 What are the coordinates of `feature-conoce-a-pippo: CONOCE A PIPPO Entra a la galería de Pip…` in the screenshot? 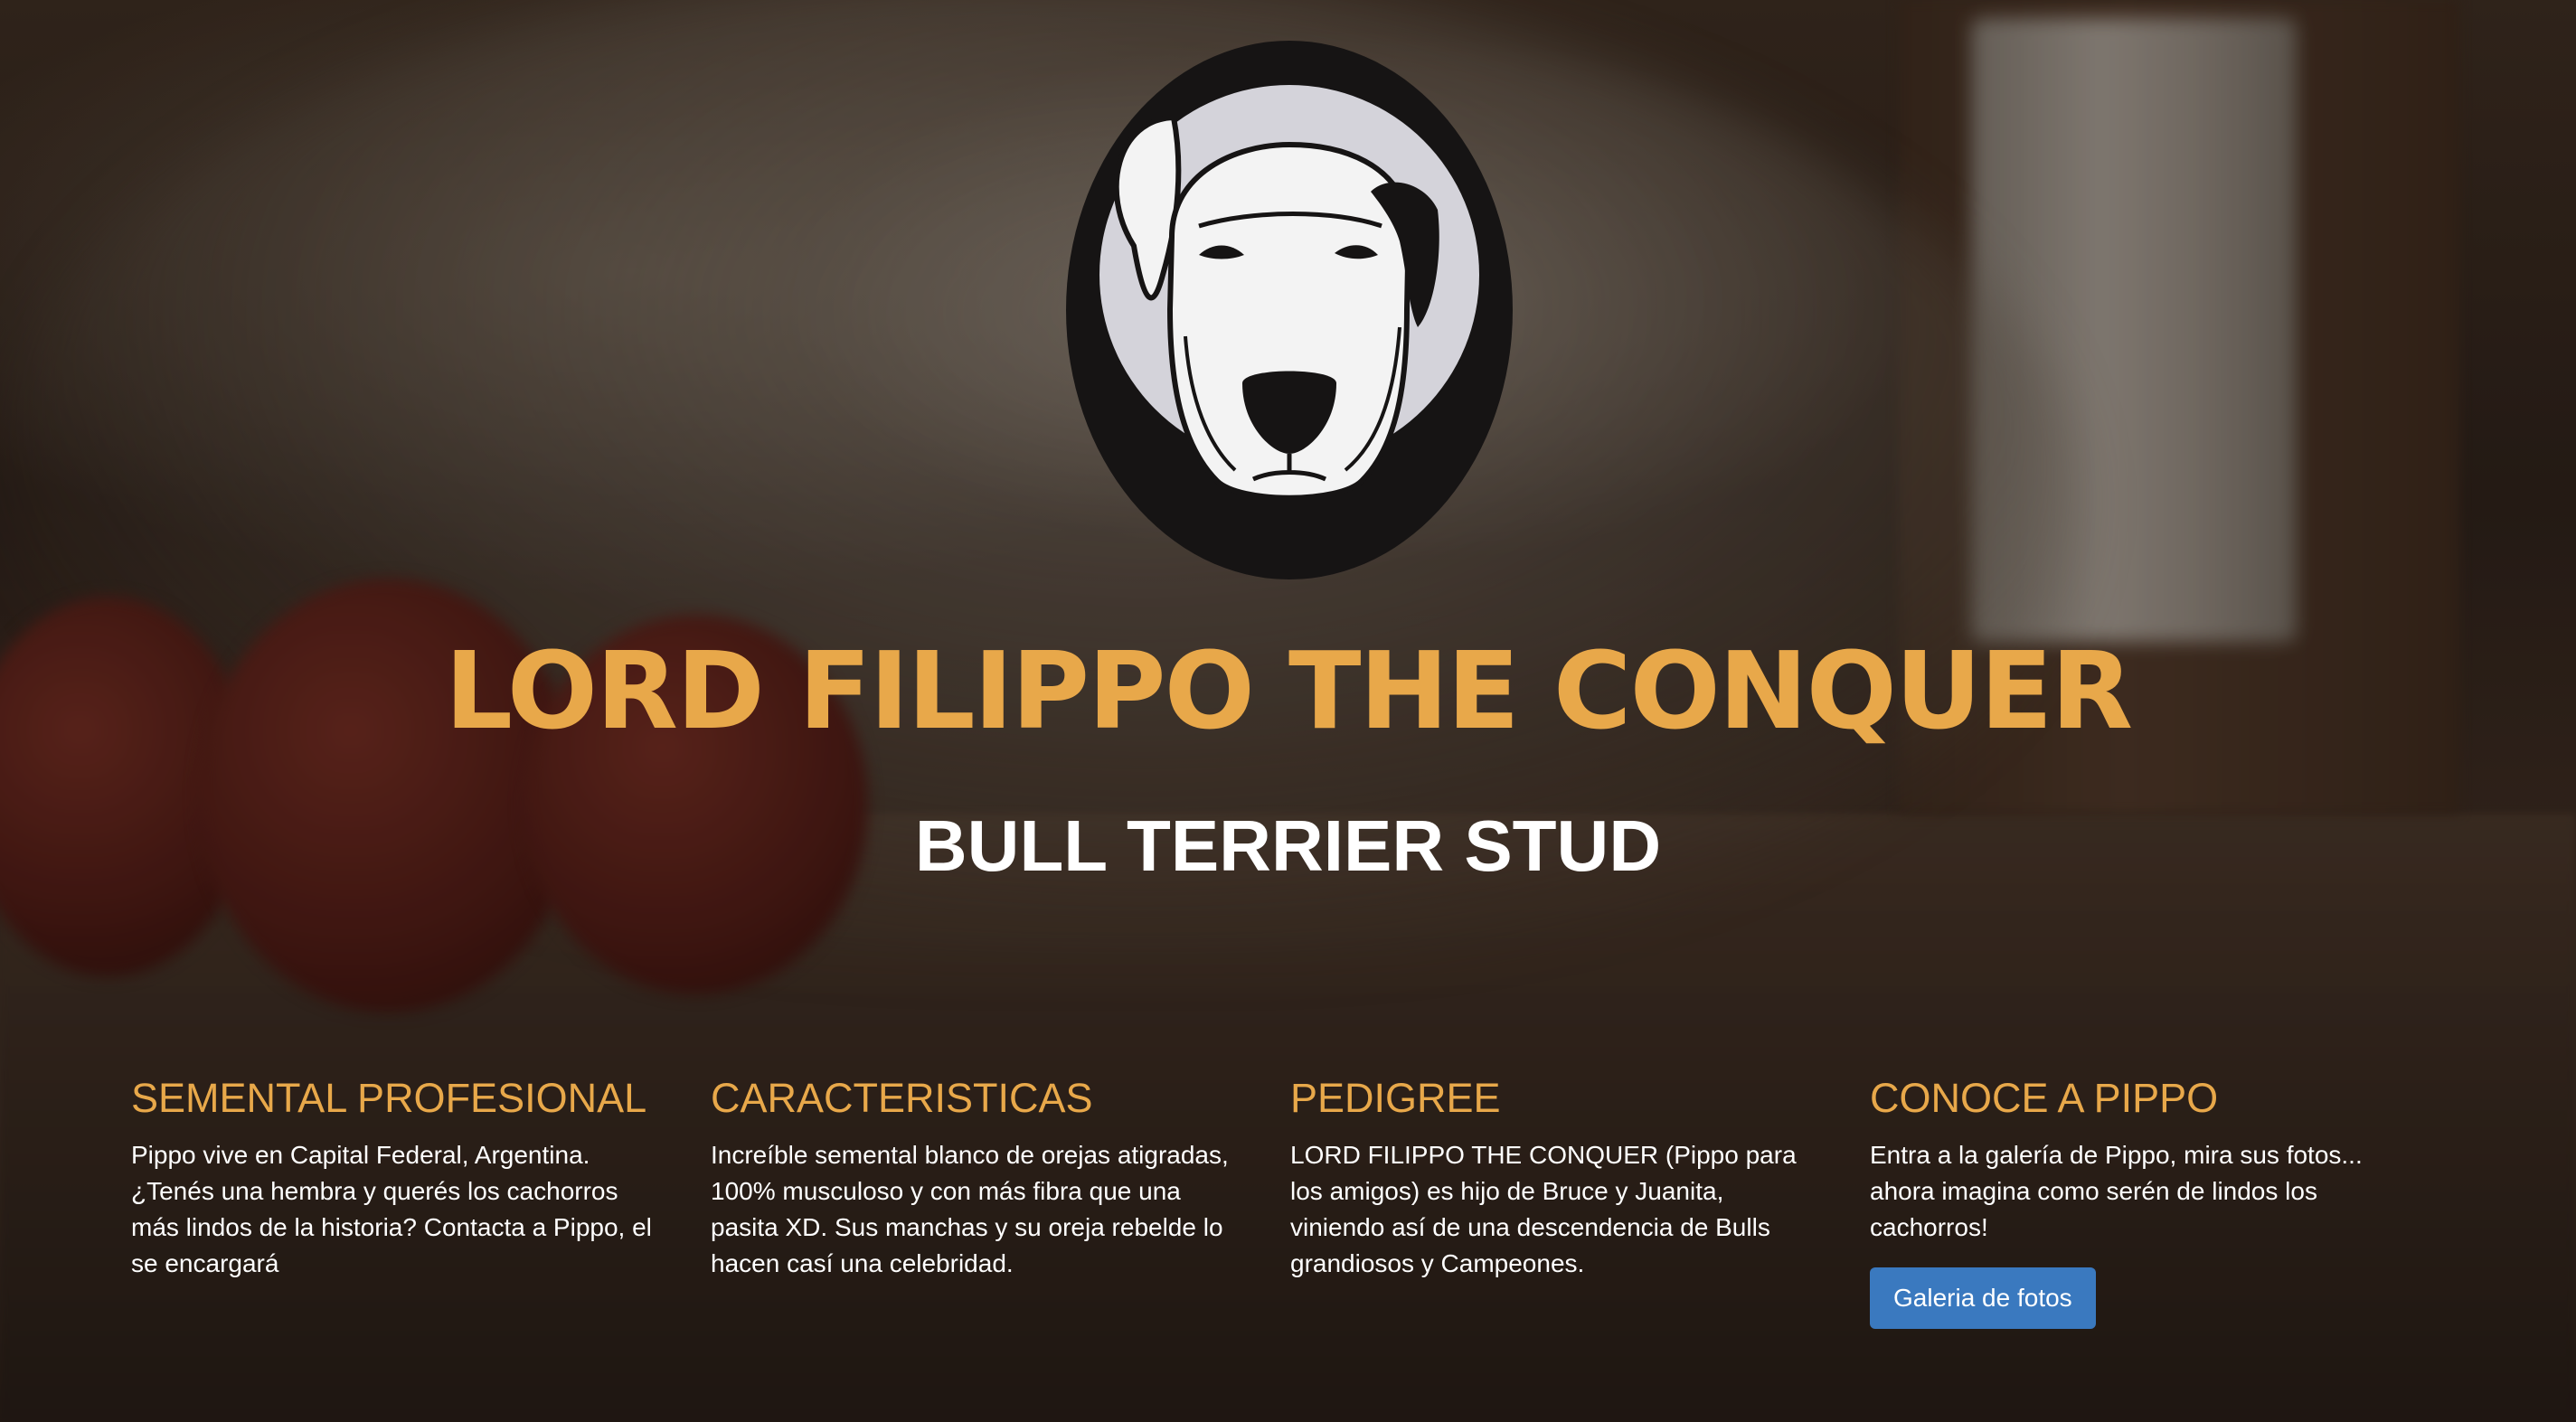 It's located at (2132, 1202).